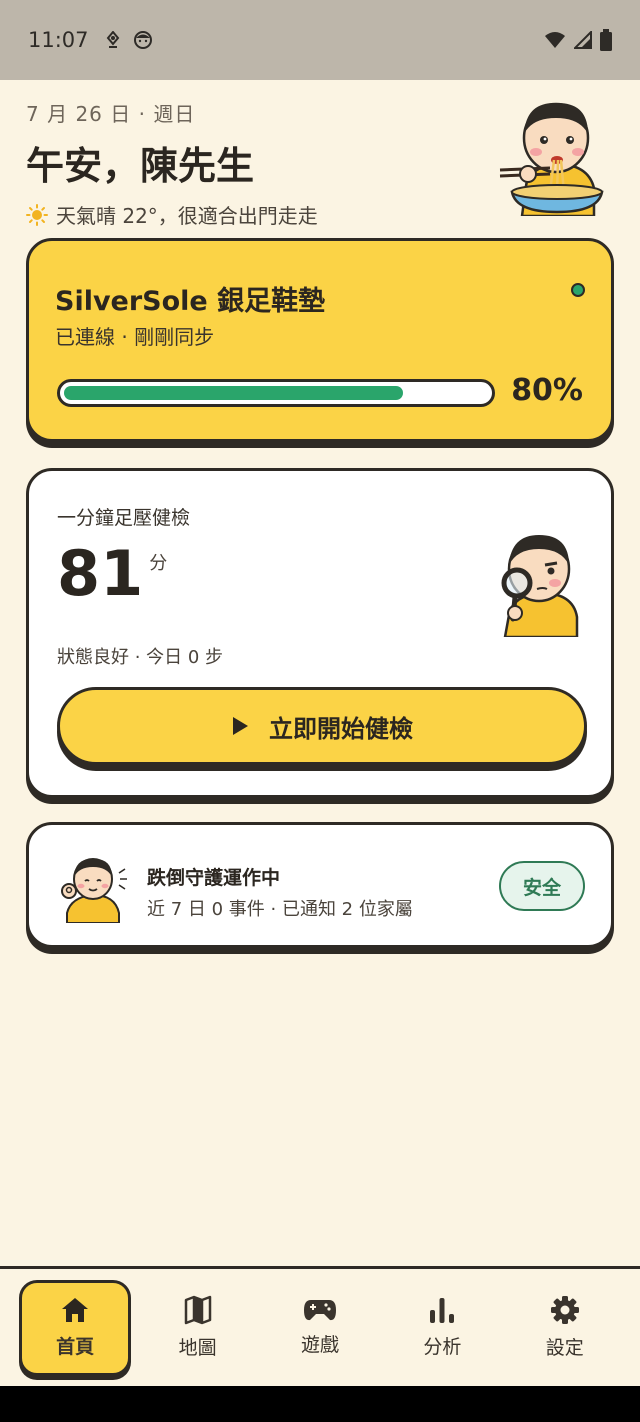 The width and height of the screenshot is (640, 1422). I want to click on fall-guard-title: 跌倒守護運作中, so click(214, 878).